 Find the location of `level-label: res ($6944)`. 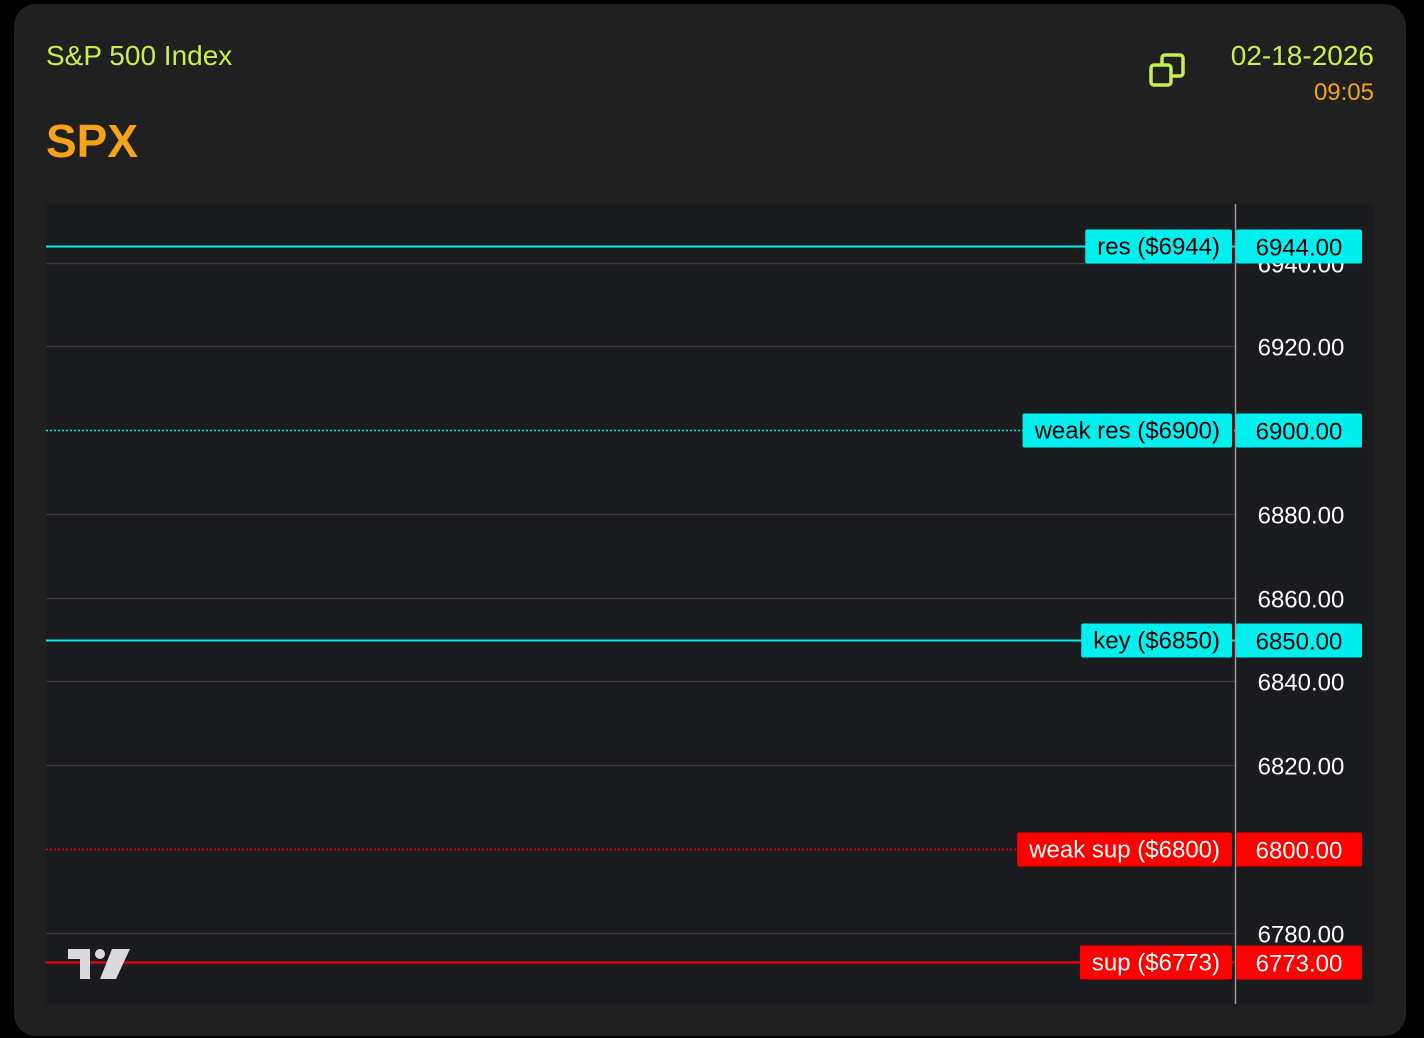

level-label: res ($6944) is located at coordinates (1158, 247).